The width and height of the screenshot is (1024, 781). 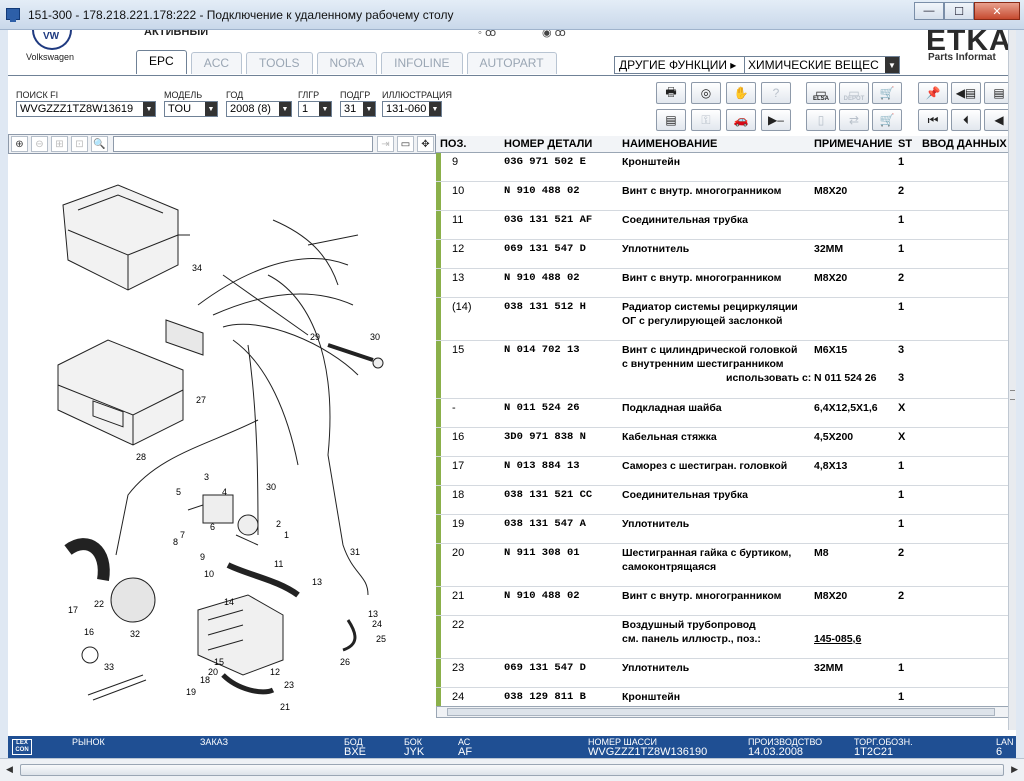 What do you see at coordinates (161, 62) in the screenshot?
I see `tab-epc: EPC` at bounding box center [161, 62].